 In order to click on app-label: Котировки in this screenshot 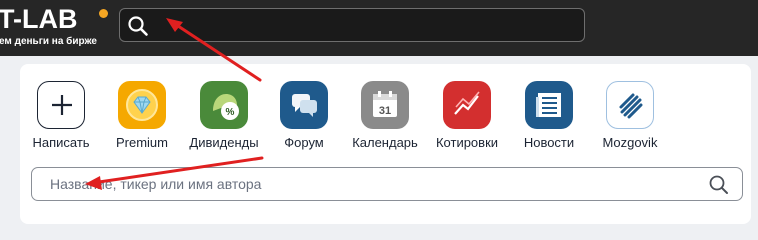, I will do `click(467, 142)`.